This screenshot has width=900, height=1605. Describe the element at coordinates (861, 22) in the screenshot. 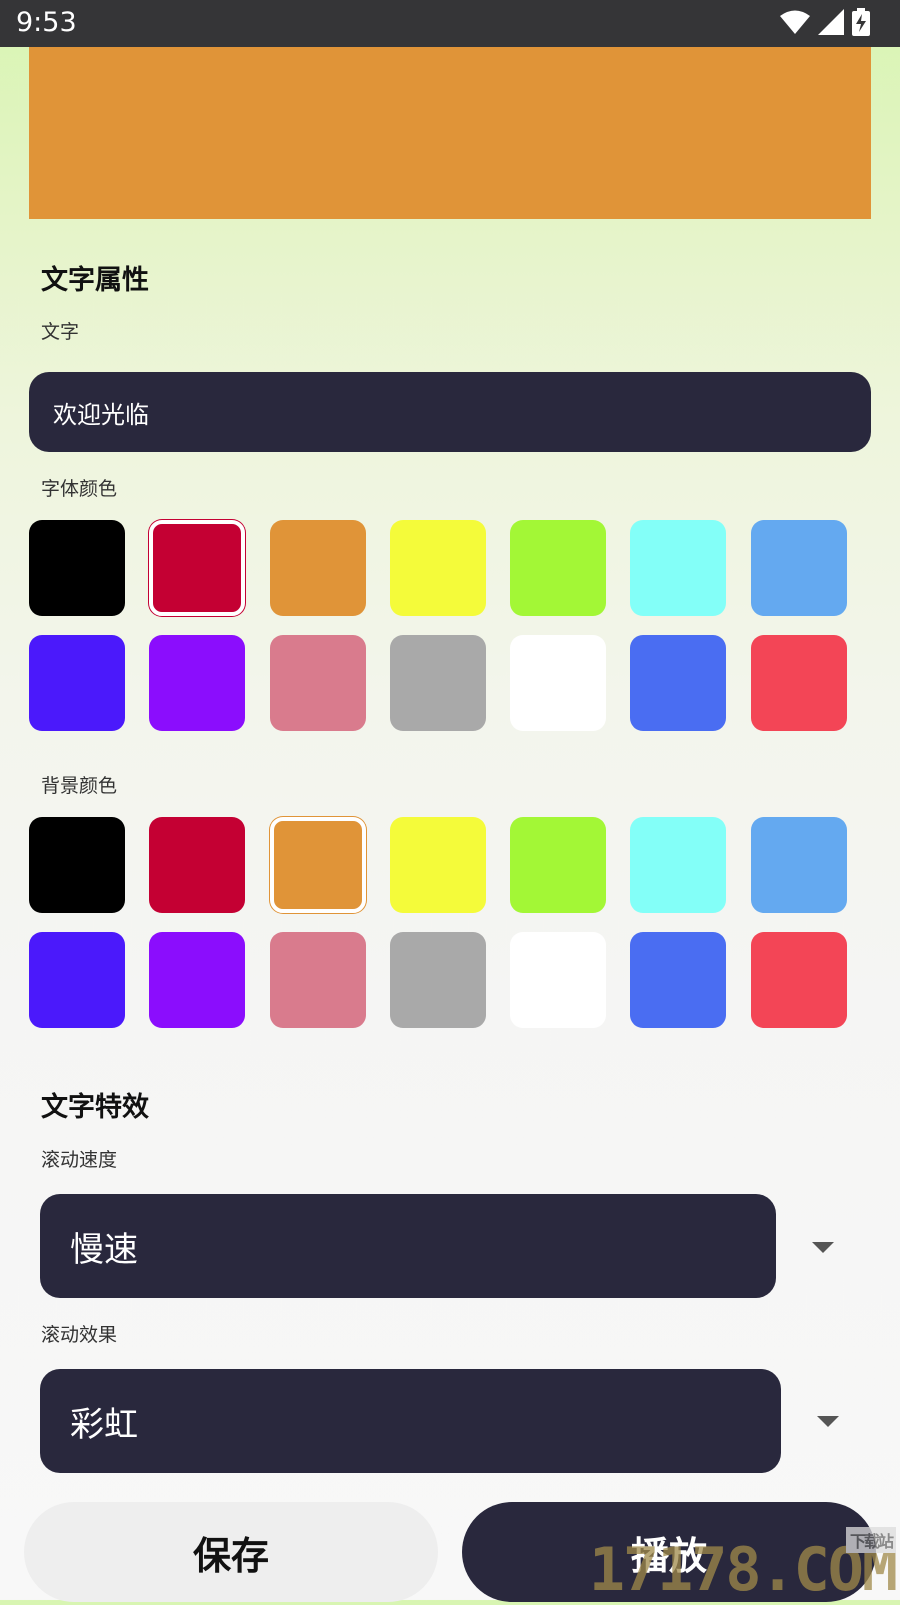

I see `battery-charging-icon` at that location.